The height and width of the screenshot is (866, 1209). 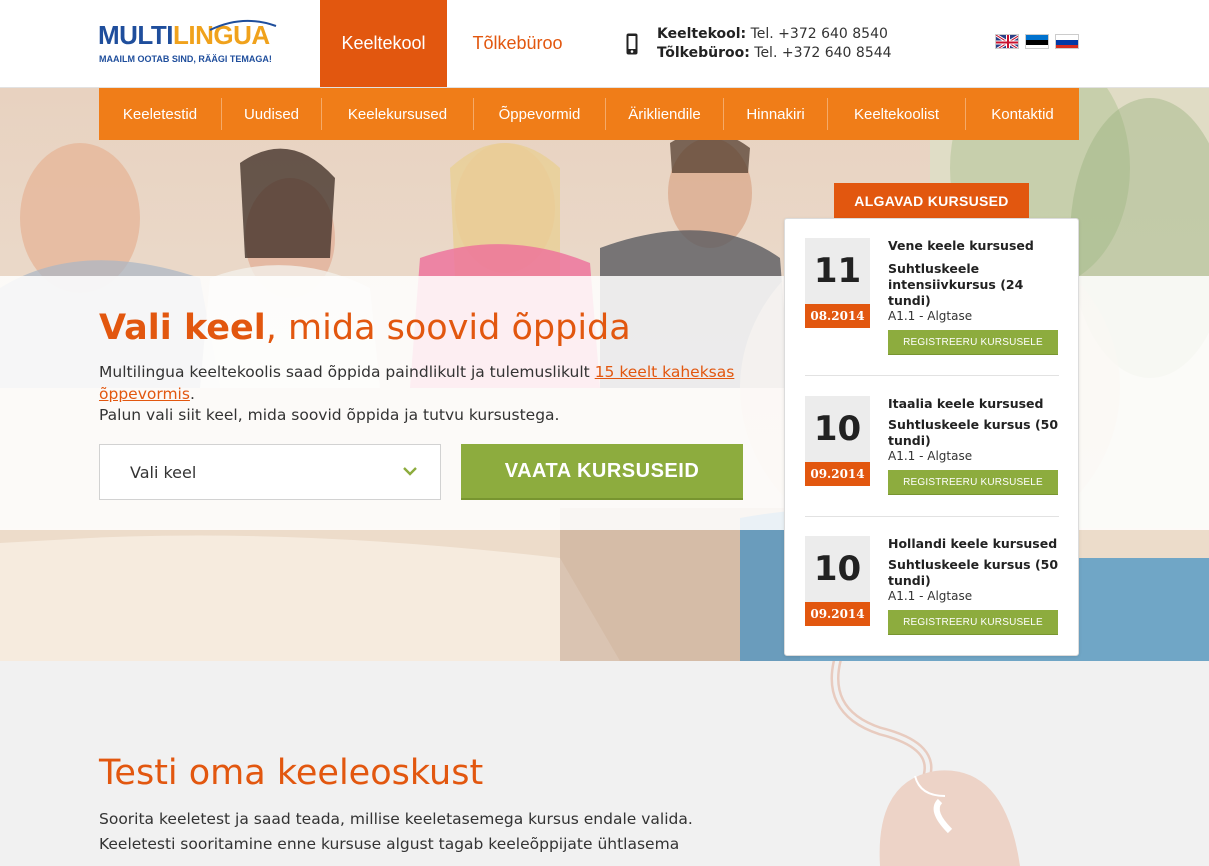 What do you see at coordinates (975, 403) in the screenshot?
I see `course-title: Itaalia keele kursused` at bounding box center [975, 403].